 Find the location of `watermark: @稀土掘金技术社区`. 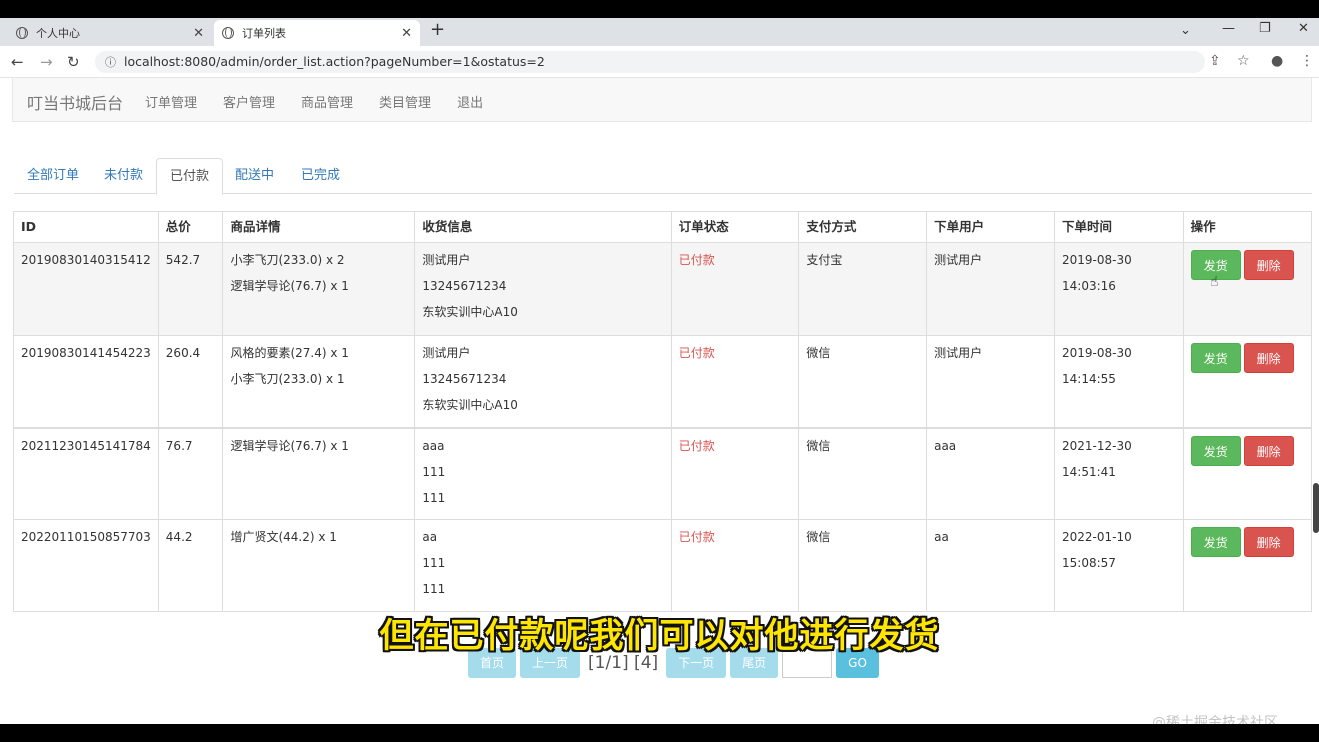

watermark: @稀土掘金技术社区 is located at coordinates (1215, 719).